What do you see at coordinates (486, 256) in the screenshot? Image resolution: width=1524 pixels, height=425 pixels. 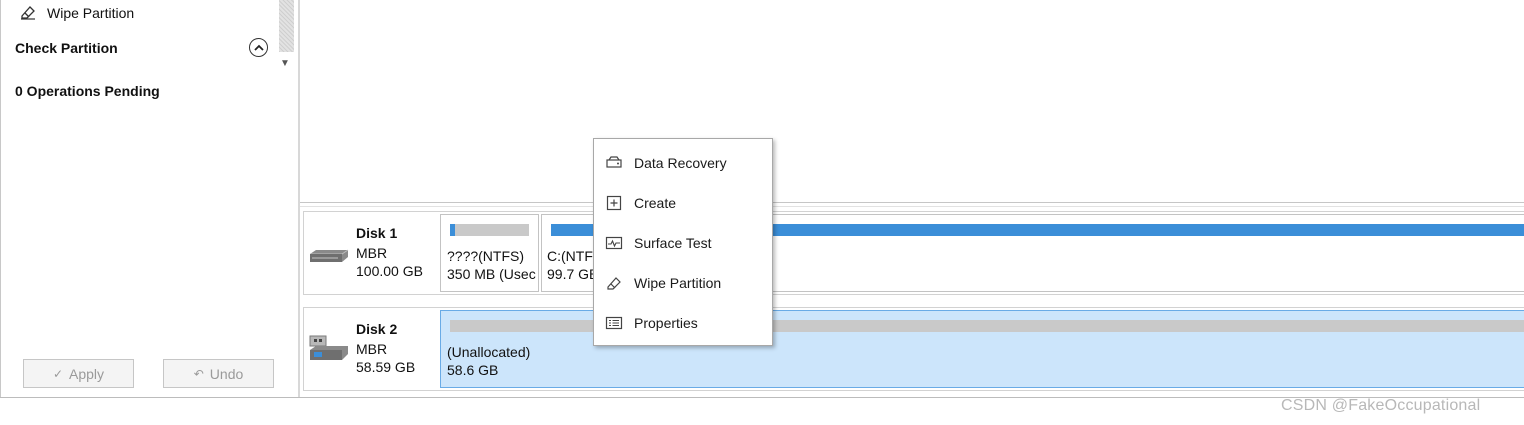 I see `partition-label: ????(NTFS)` at bounding box center [486, 256].